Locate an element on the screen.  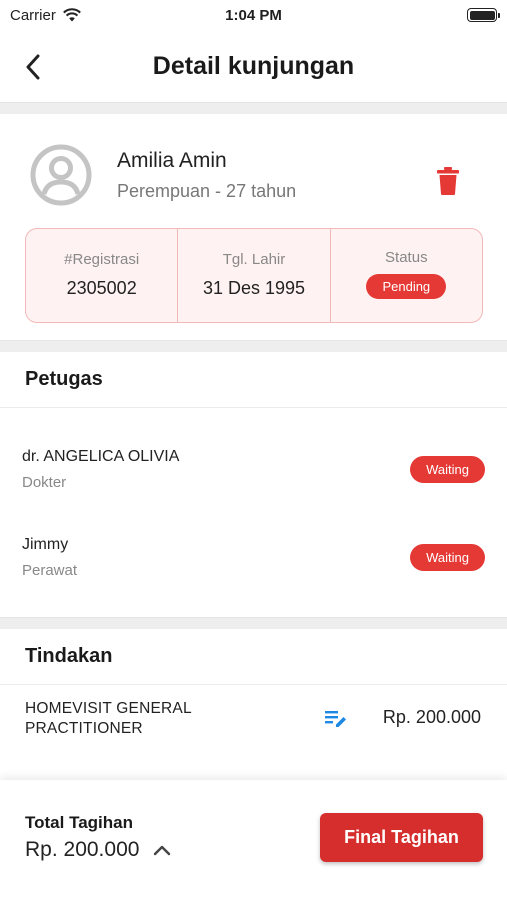
status-badge: Pending is located at coordinates (406, 286).